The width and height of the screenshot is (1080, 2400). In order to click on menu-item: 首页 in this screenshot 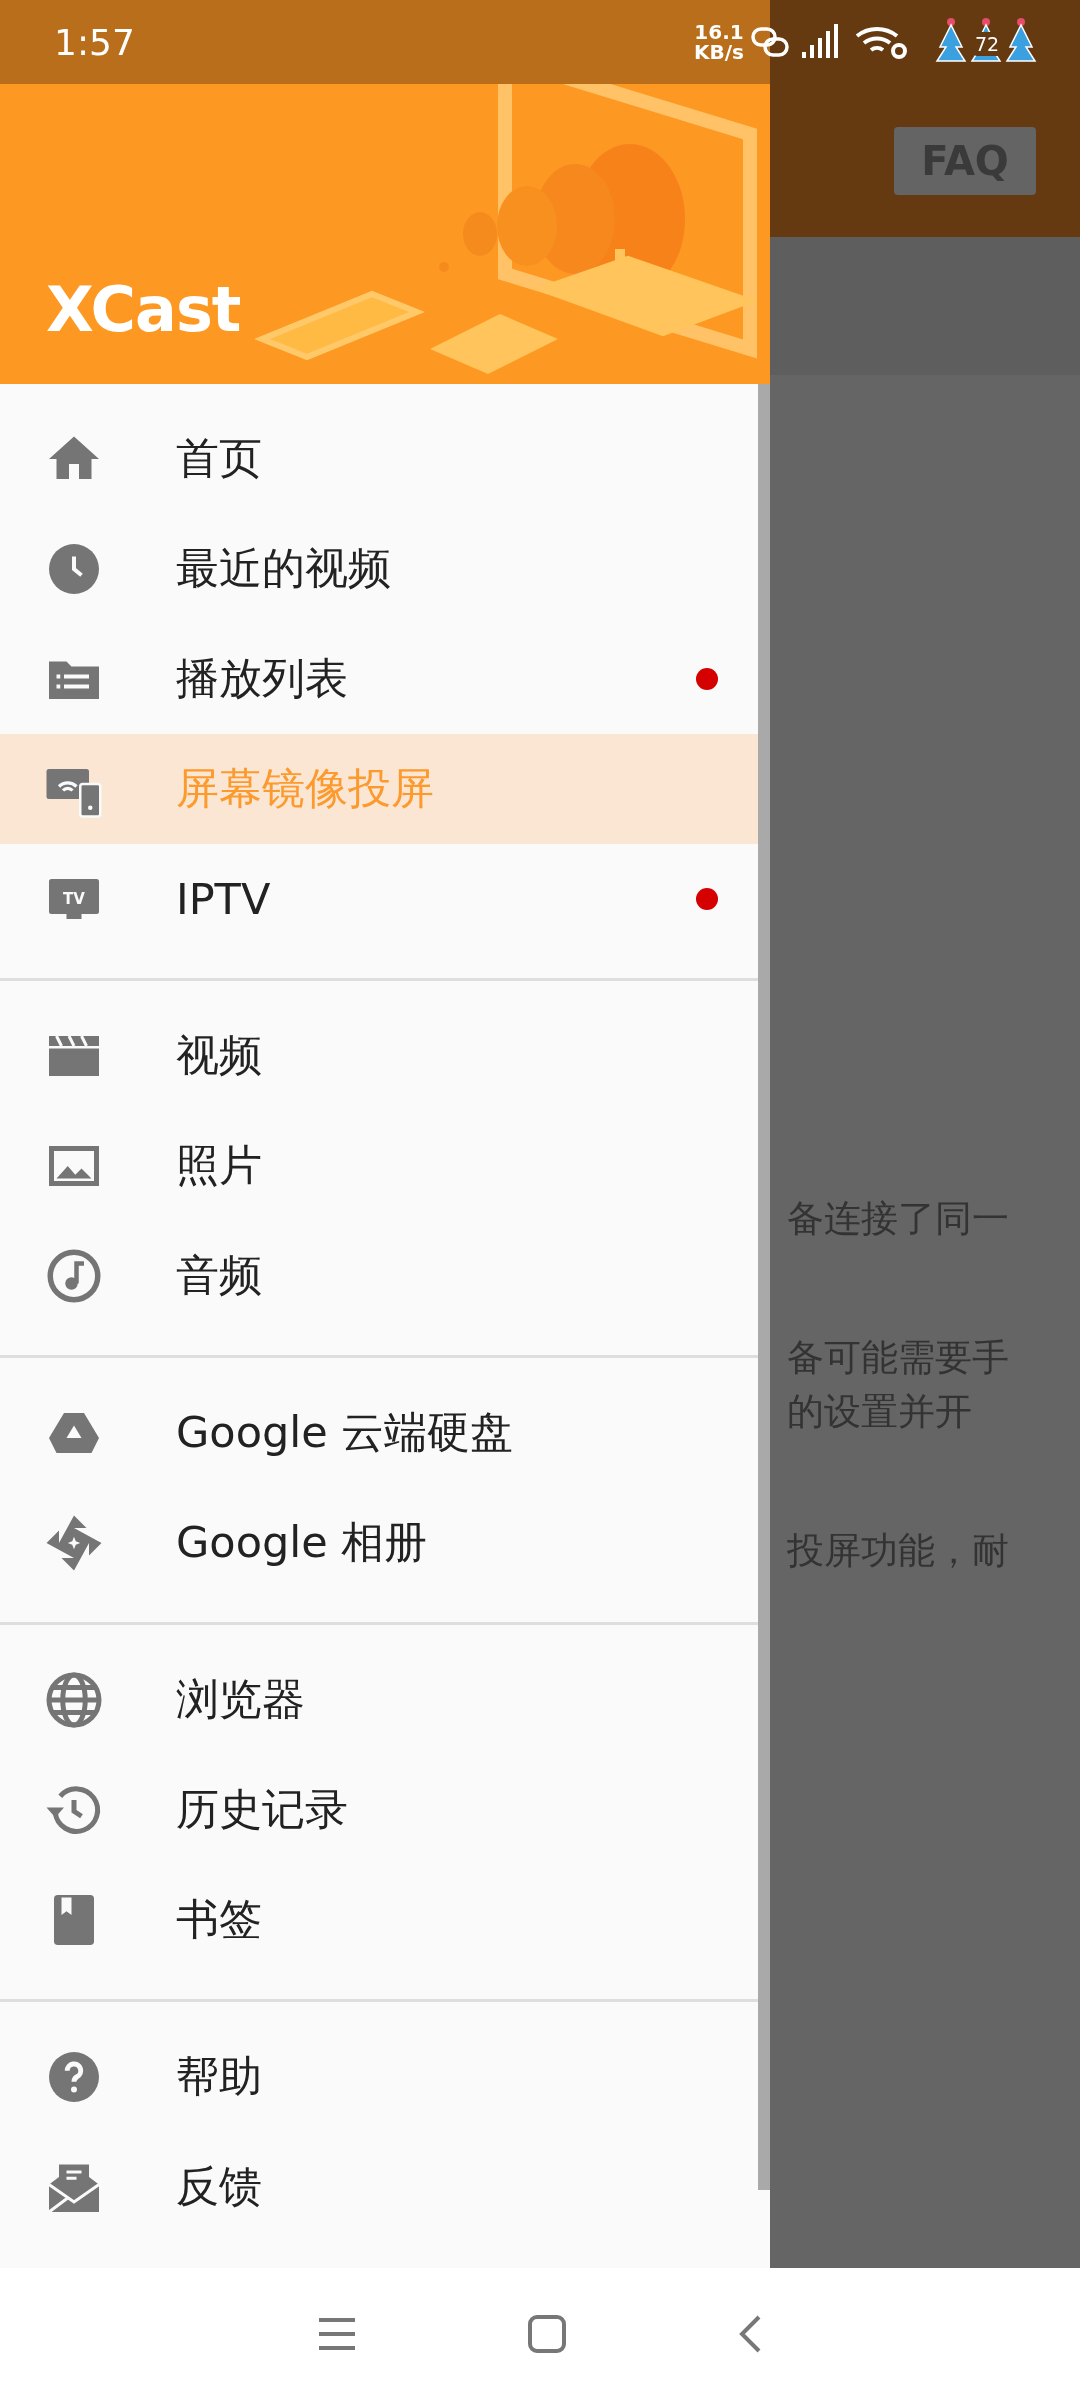, I will do `click(379, 459)`.